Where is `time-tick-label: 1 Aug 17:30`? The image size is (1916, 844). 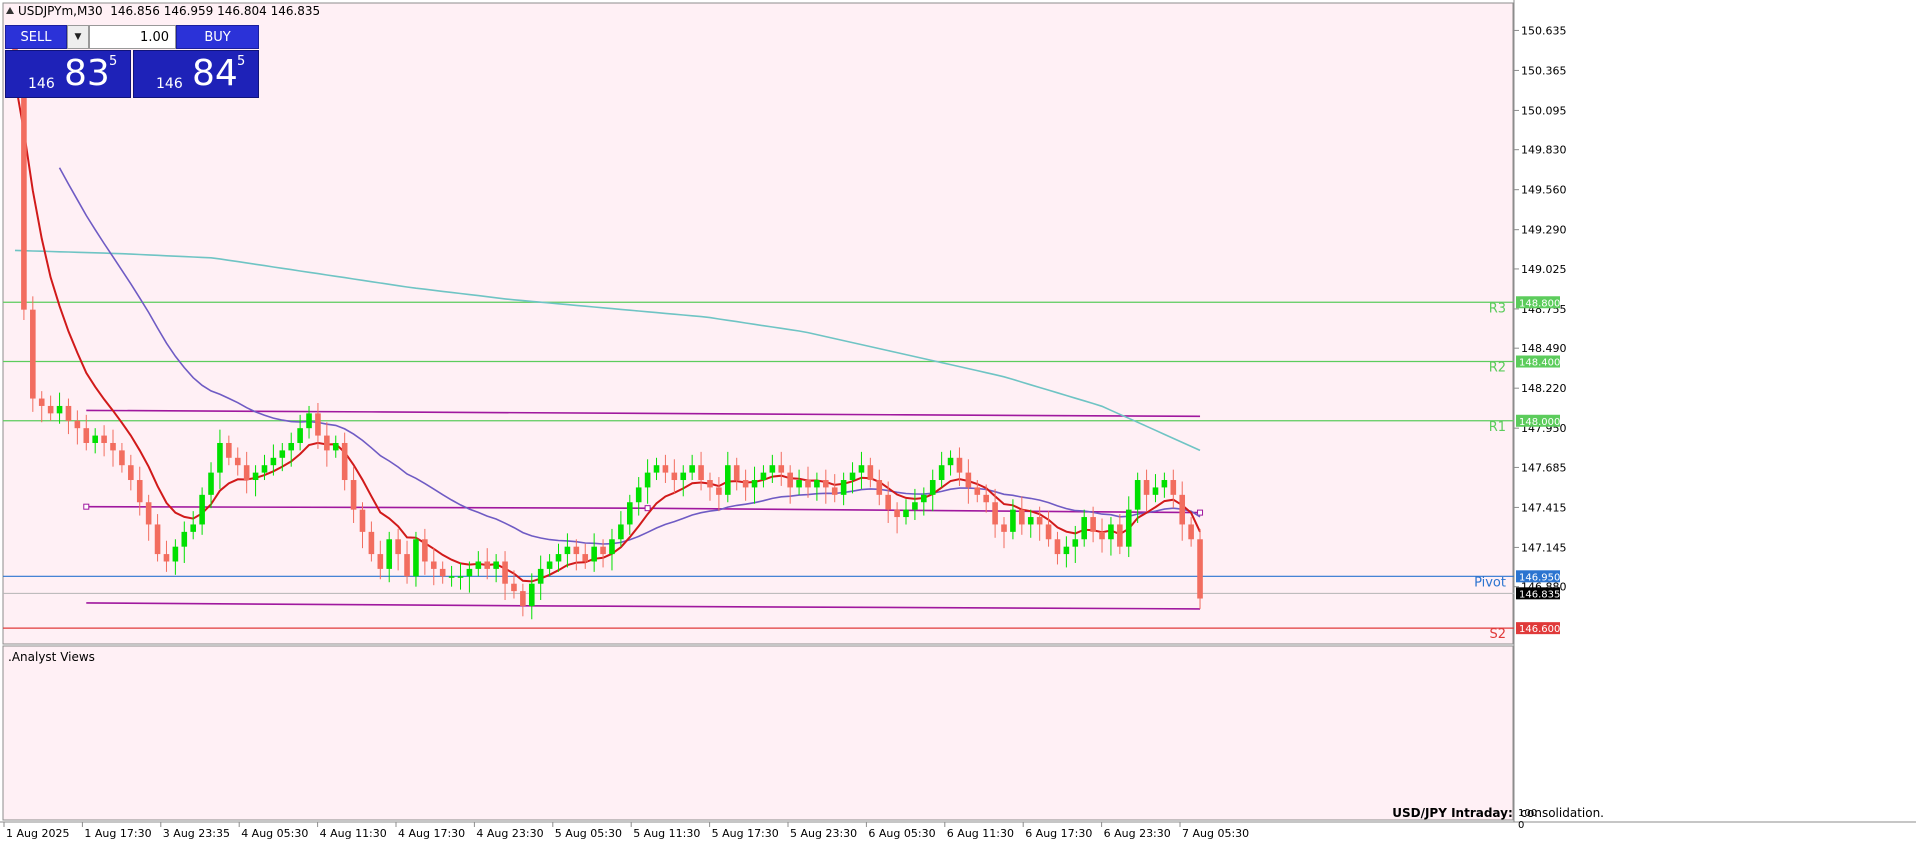 time-tick-label: 1 Aug 17:30 is located at coordinates (117, 833).